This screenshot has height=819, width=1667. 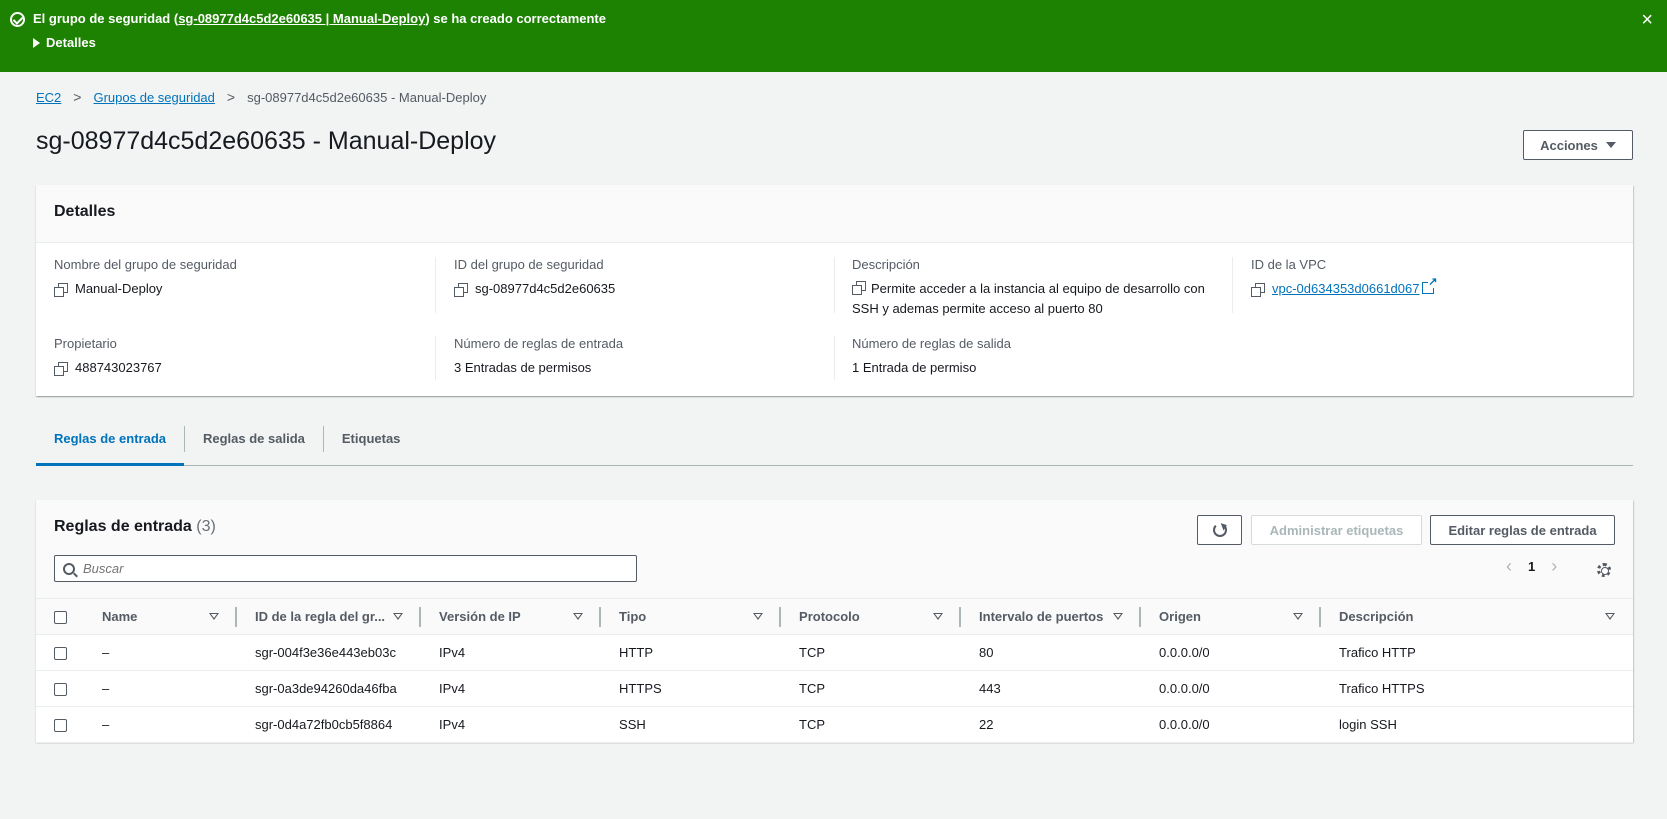 What do you see at coordinates (1477, 688) in the screenshot?
I see `cell-description: Trafico HTTPS` at bounding box center [1477, 688].